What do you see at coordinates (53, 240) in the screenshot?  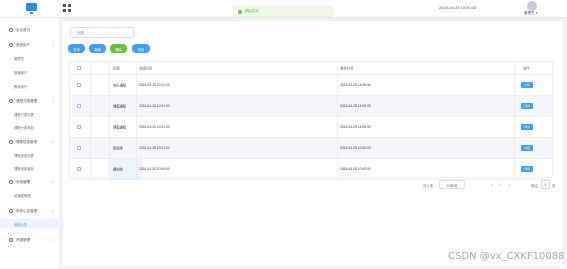 I see `chevron-down-icon: ∨` at bounding box center [53, 240].